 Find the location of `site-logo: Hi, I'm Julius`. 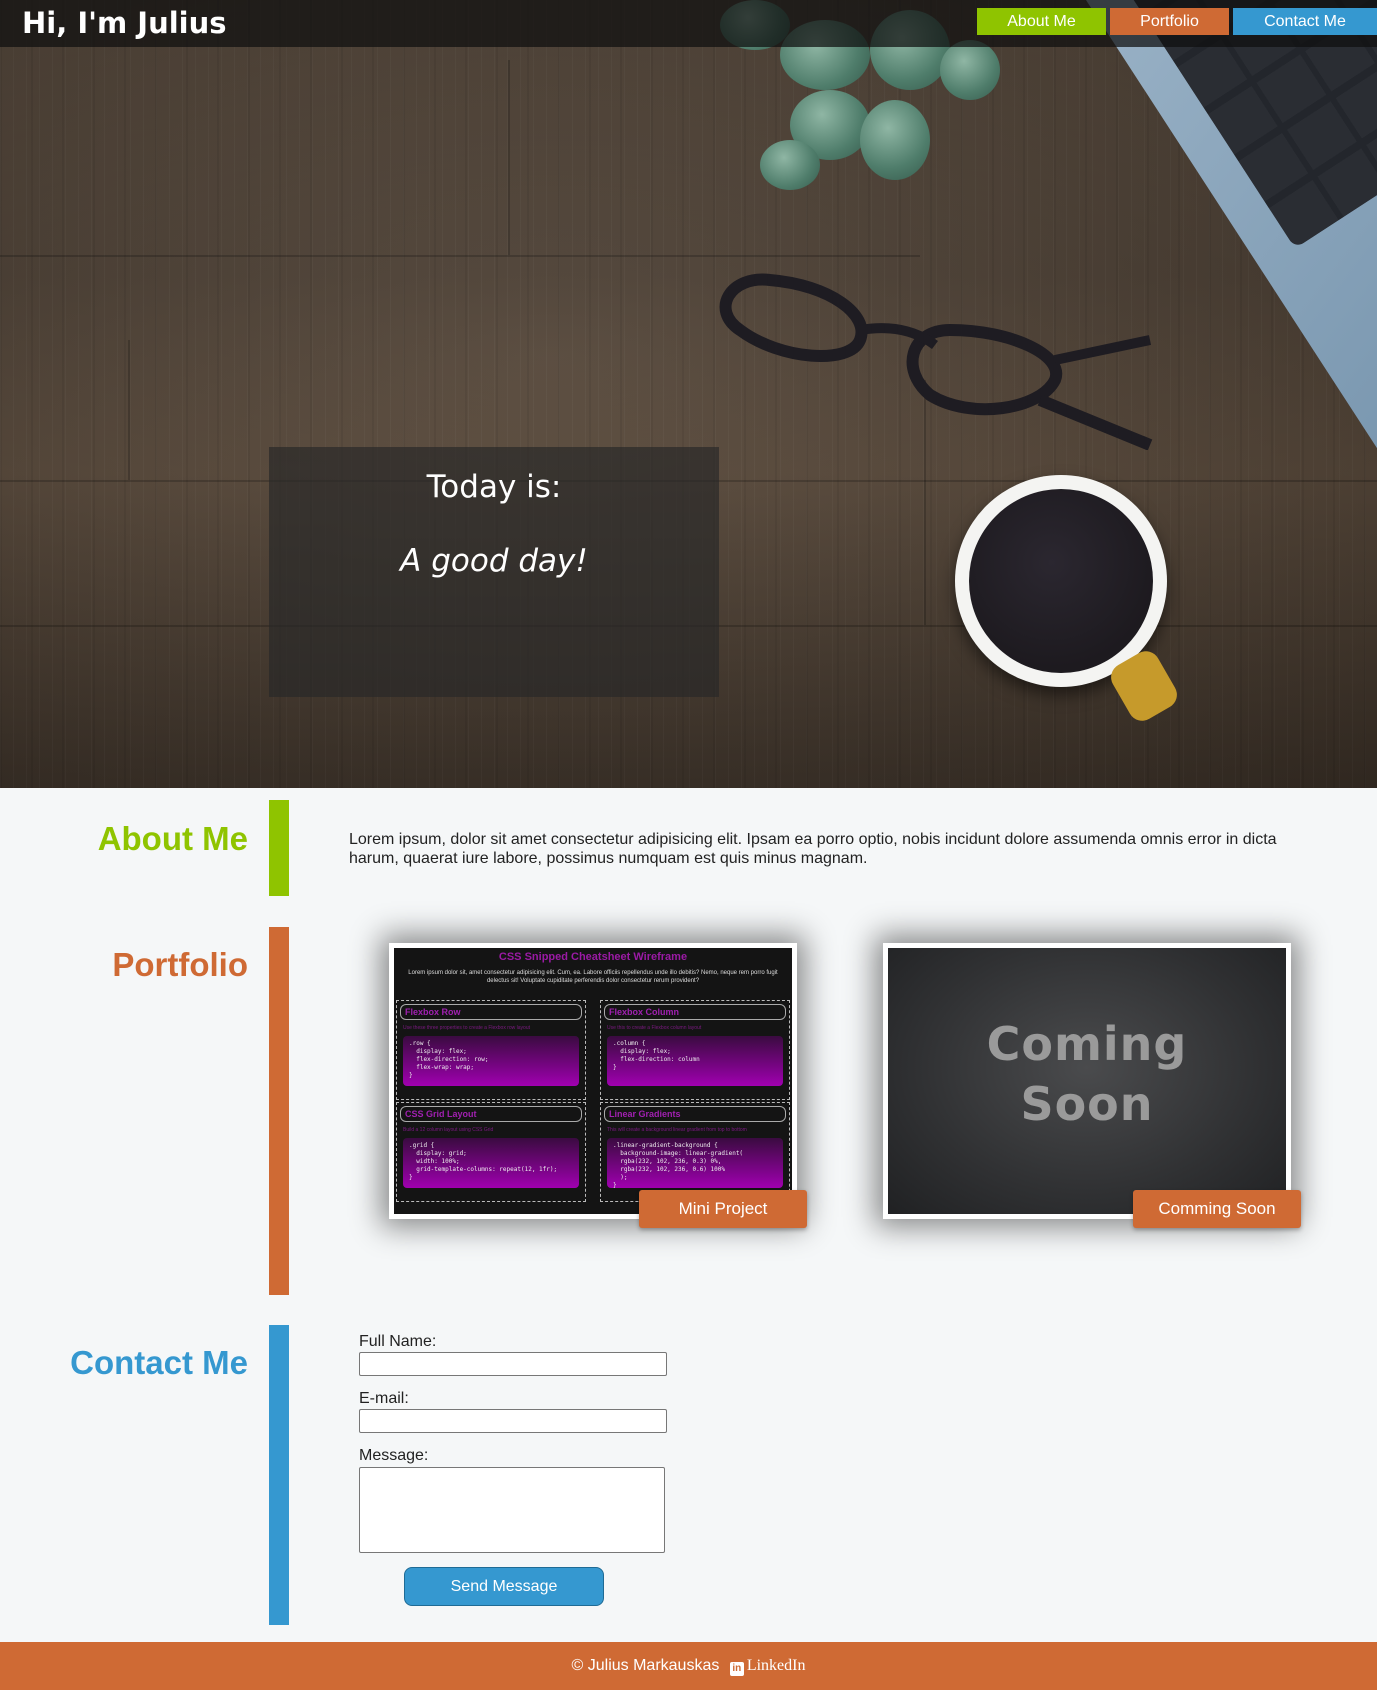

site-logo: Hi, I'm Julius is located at coordinates (124, 23).